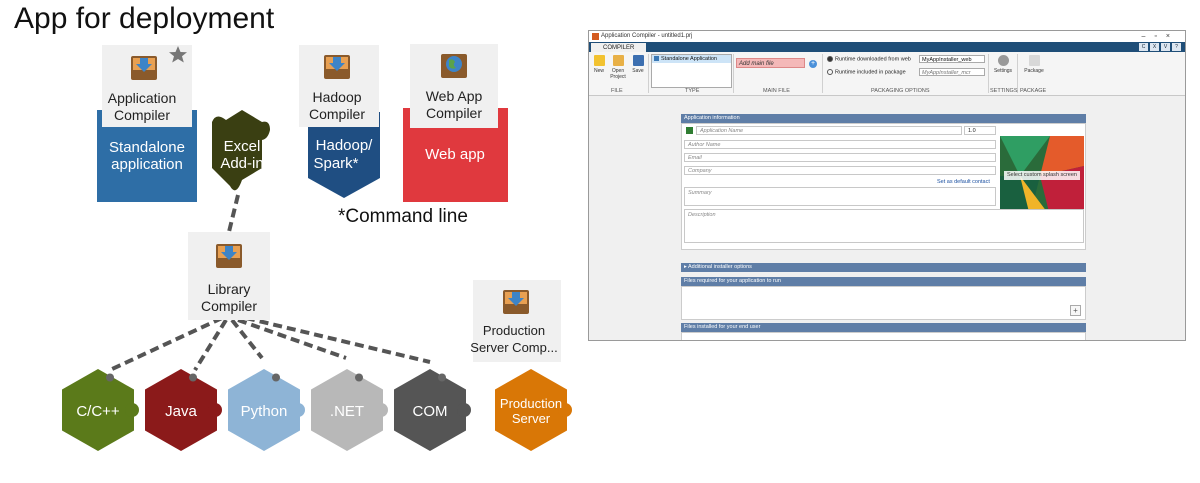 The image size is (1200, 483). What do you see at coordinates (337, 114) in the screenshot?
I see `compiler-hadoop-label-2: Compiler` at bounding box center [337, 114].